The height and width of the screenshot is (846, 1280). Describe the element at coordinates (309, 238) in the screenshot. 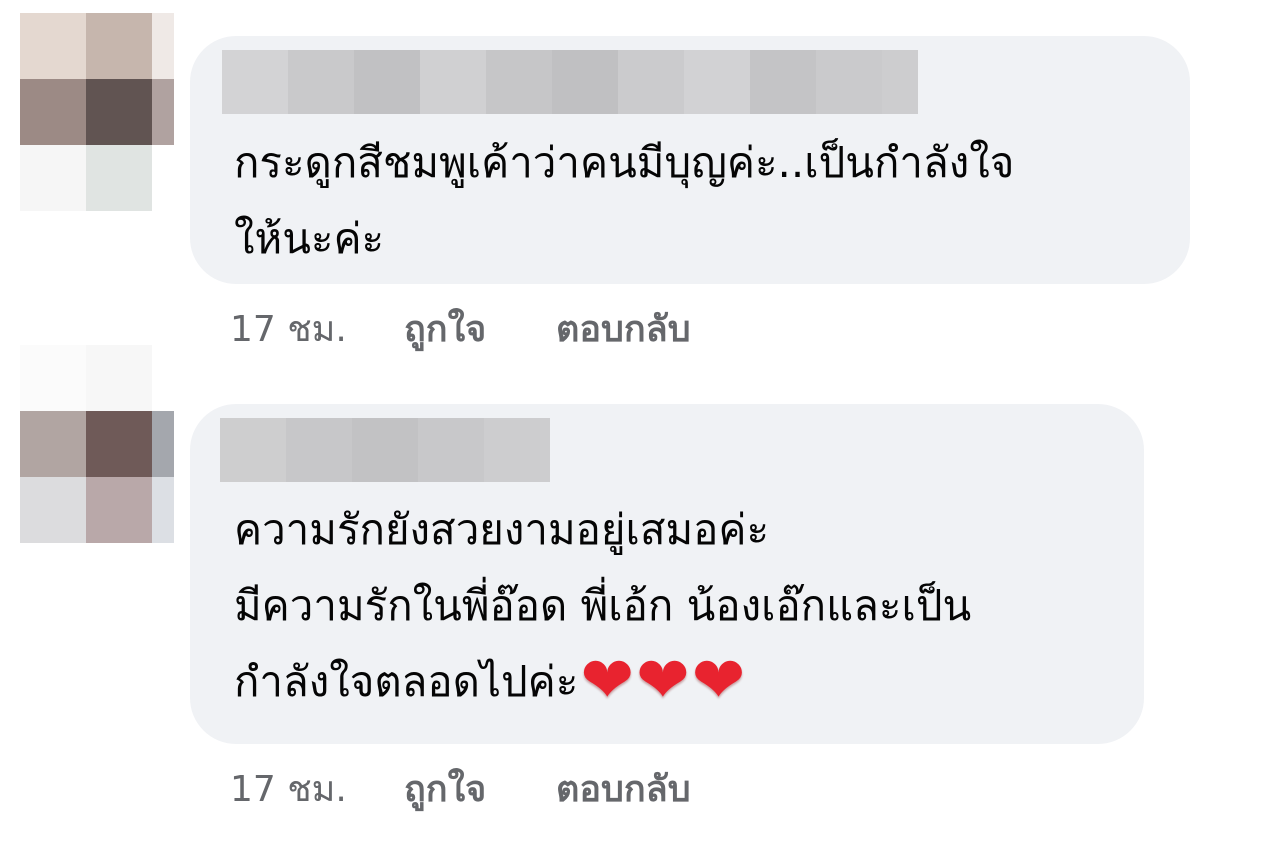

I see `comment-line: ให้นะค่ะ` at that location.